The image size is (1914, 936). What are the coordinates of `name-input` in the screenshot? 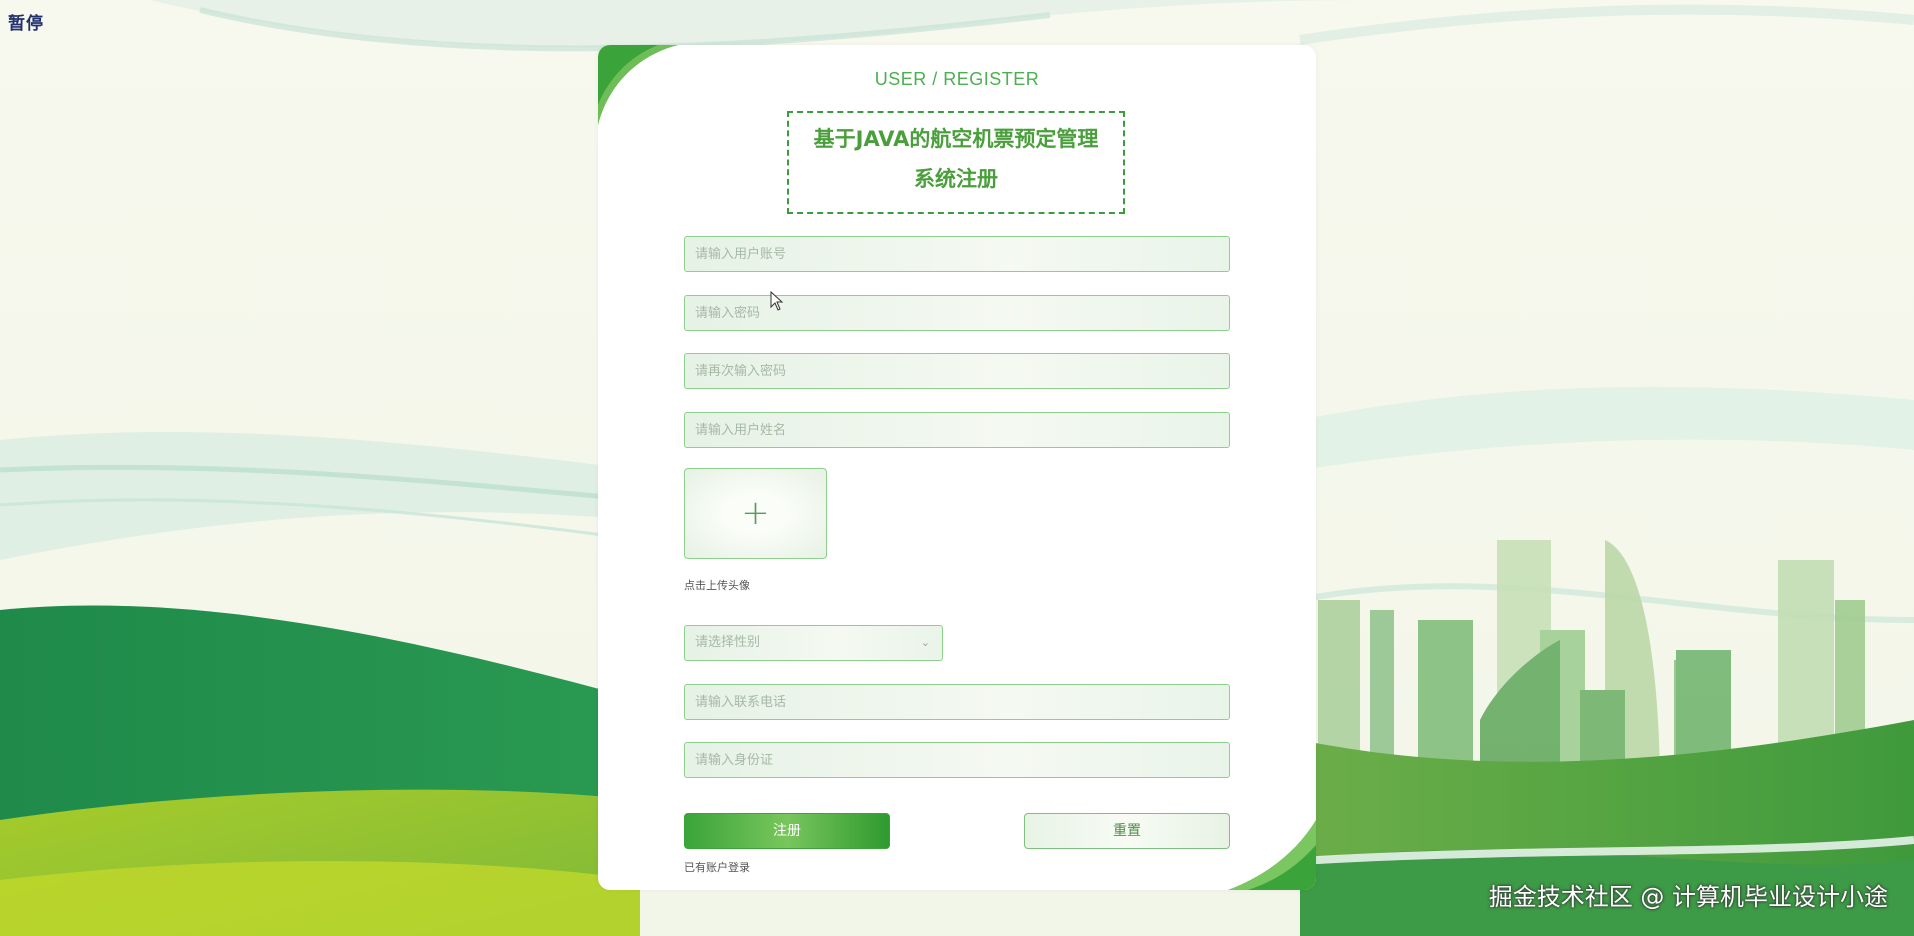 It's located at (957, 430).